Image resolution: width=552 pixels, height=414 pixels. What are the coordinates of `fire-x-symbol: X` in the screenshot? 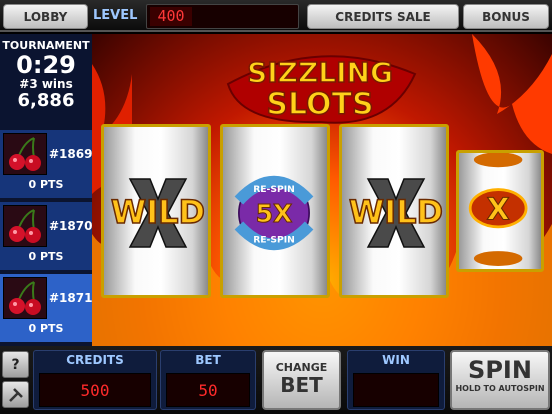 It's located at (498, 209).